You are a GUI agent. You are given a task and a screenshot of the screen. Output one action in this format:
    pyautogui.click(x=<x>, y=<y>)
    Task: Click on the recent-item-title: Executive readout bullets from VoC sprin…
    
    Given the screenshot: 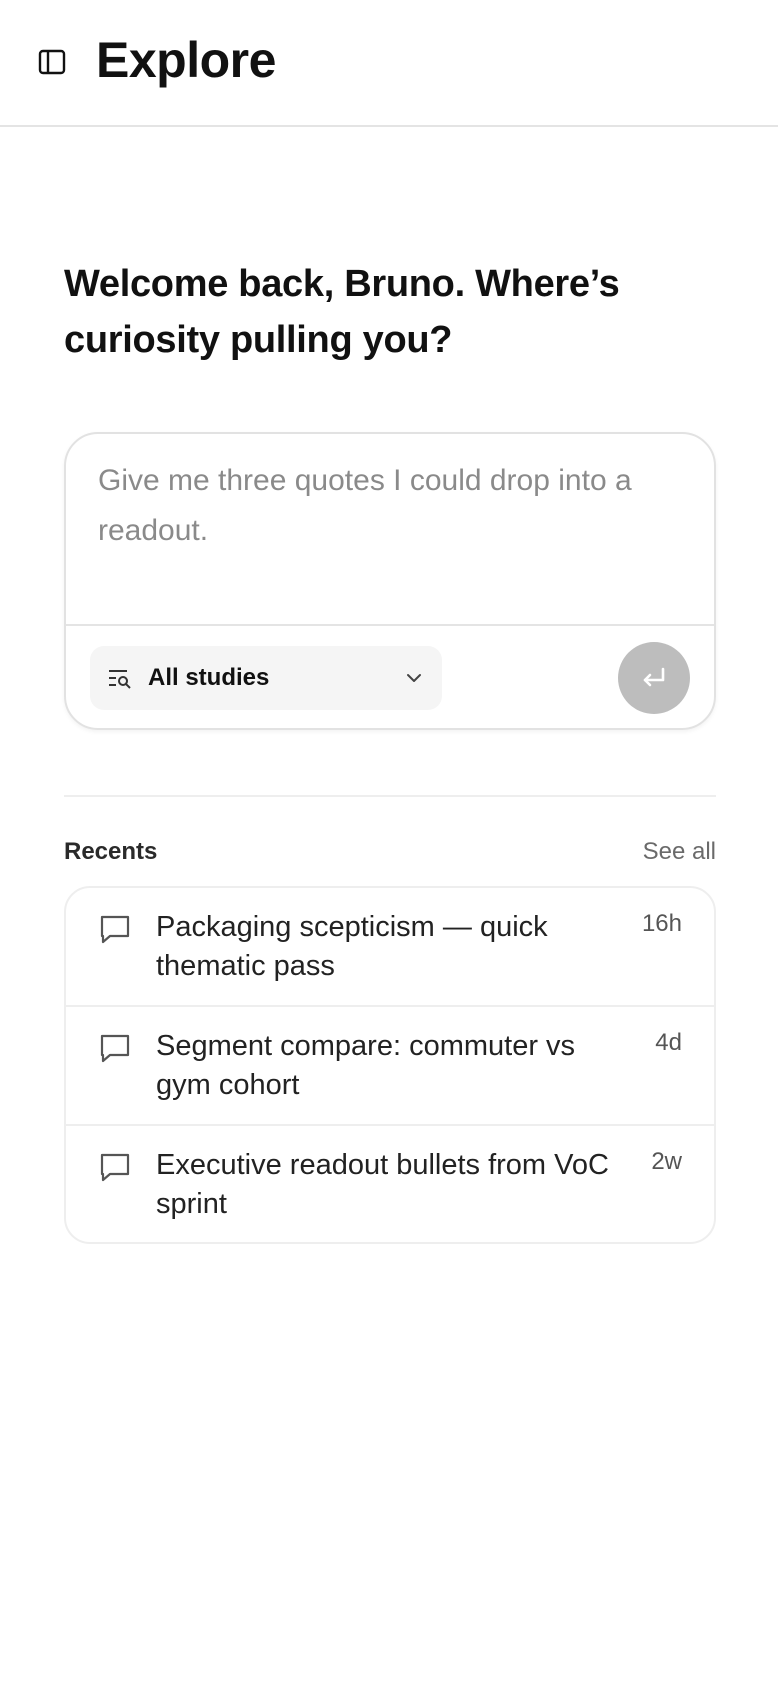 What is the action you would take?
    pyautogui.click(x=382, y=1184)
    